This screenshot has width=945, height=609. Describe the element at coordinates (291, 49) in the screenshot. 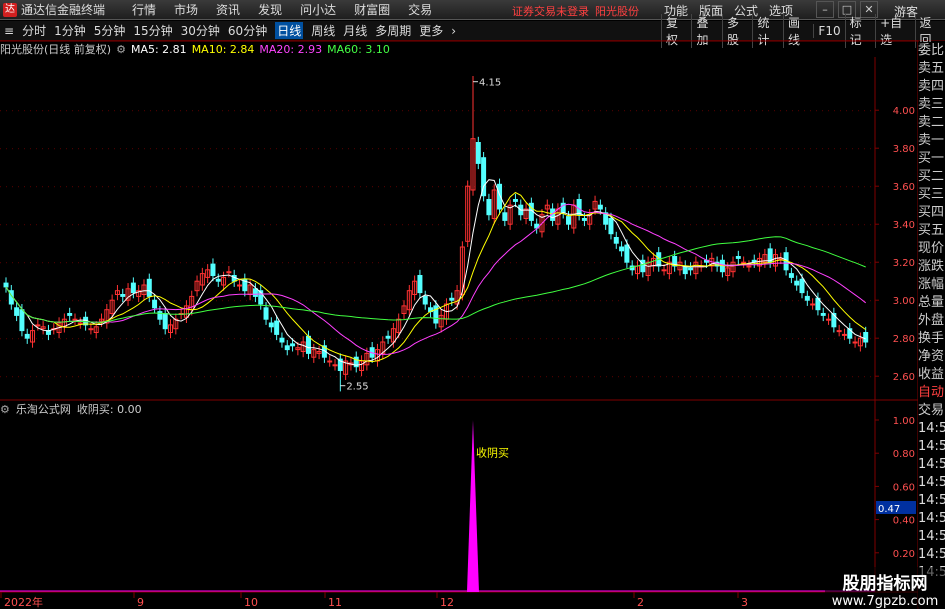

I see `ma20-label: MA20: 2.93` at that location.